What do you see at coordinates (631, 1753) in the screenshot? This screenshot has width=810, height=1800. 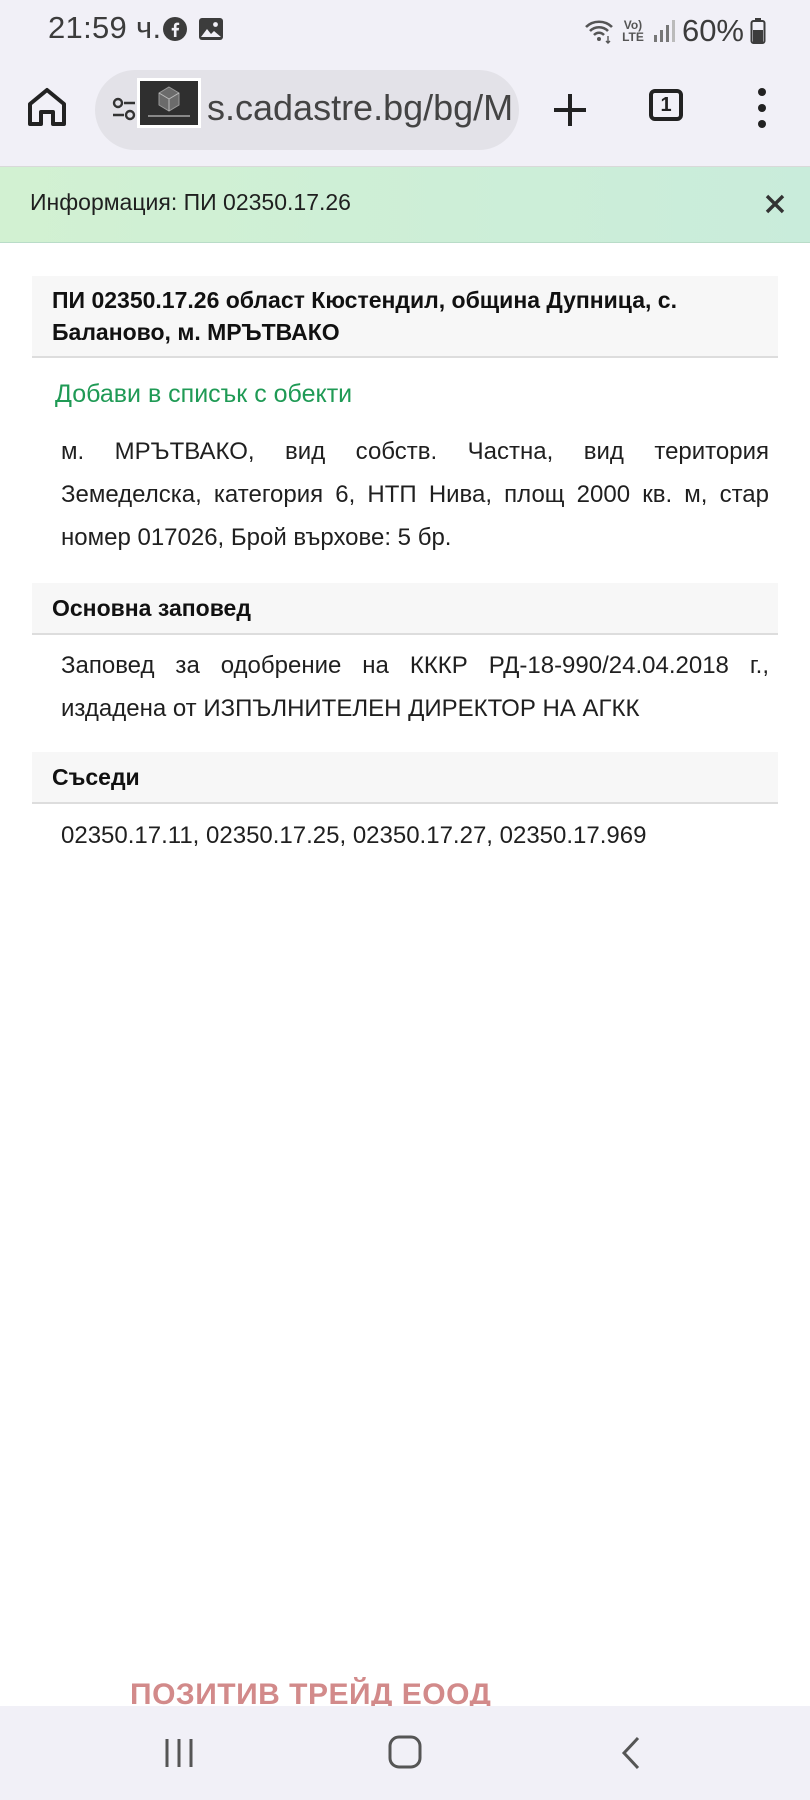 I see `back-icon` at bounding box center [631, 1753].